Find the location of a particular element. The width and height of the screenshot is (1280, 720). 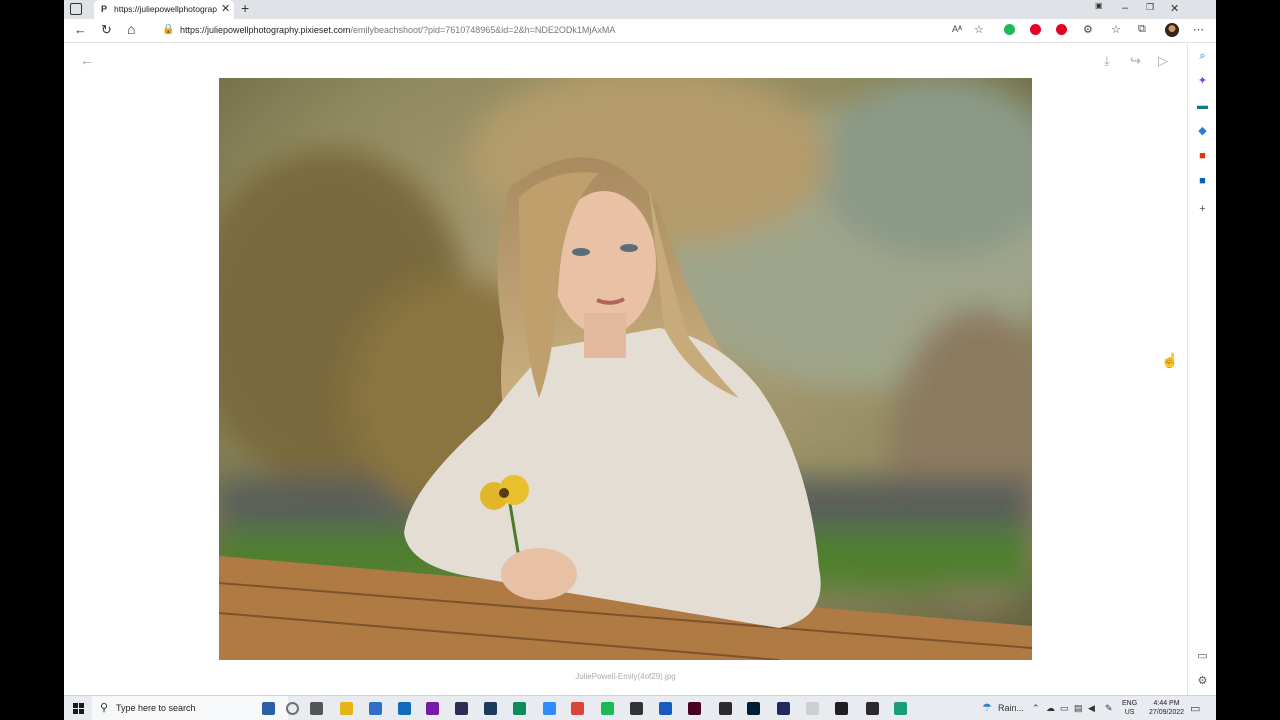

capture-app-icon is located at coordinates (490, 708).